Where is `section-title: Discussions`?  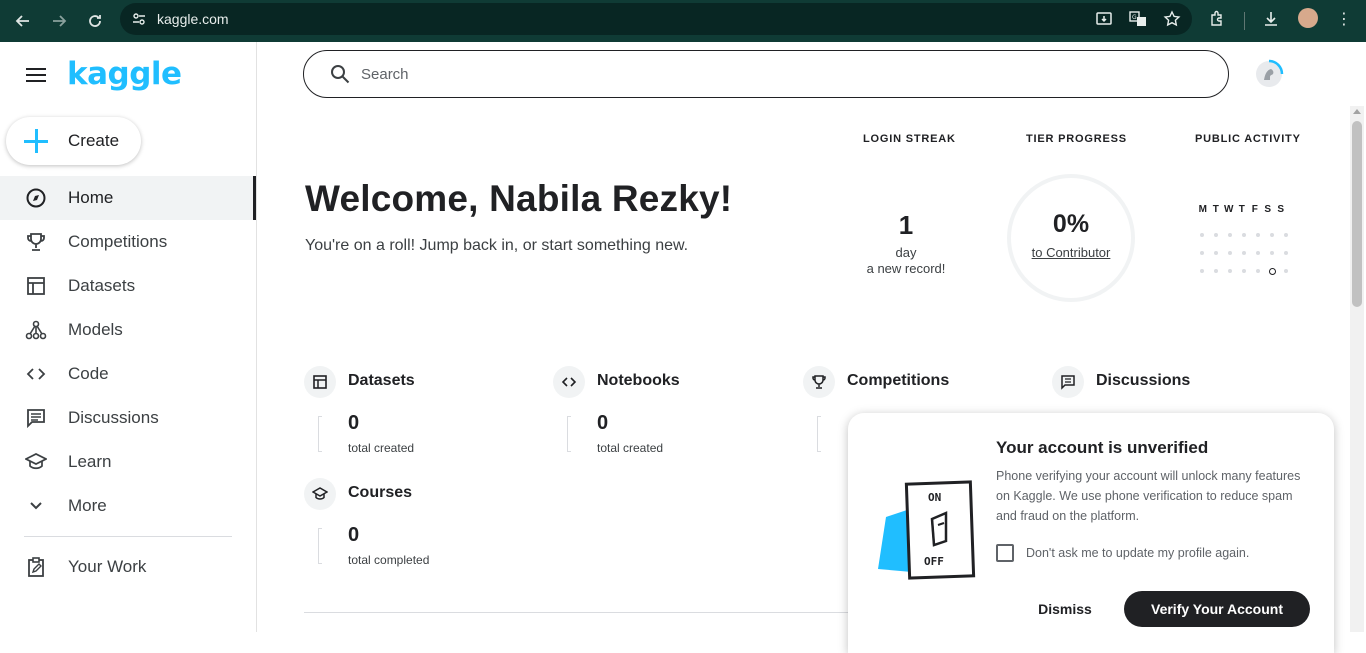
section-title: Discussions is located at coordinates (1143, 380).